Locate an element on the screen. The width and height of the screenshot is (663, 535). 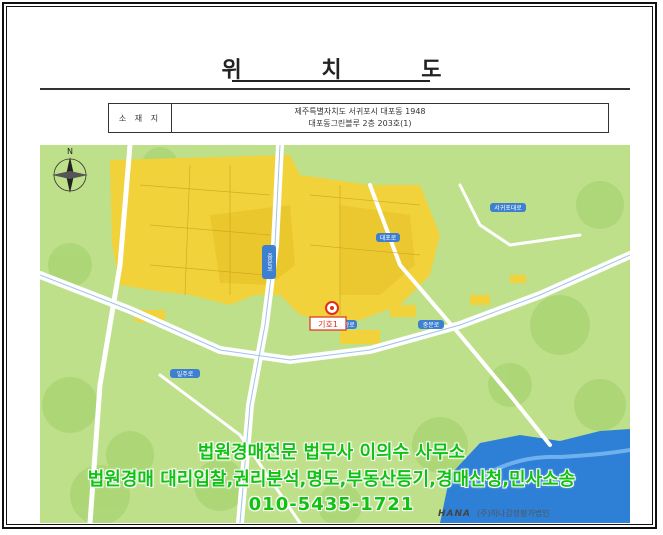
urban-dense-area is located at coordinates (252, 245).